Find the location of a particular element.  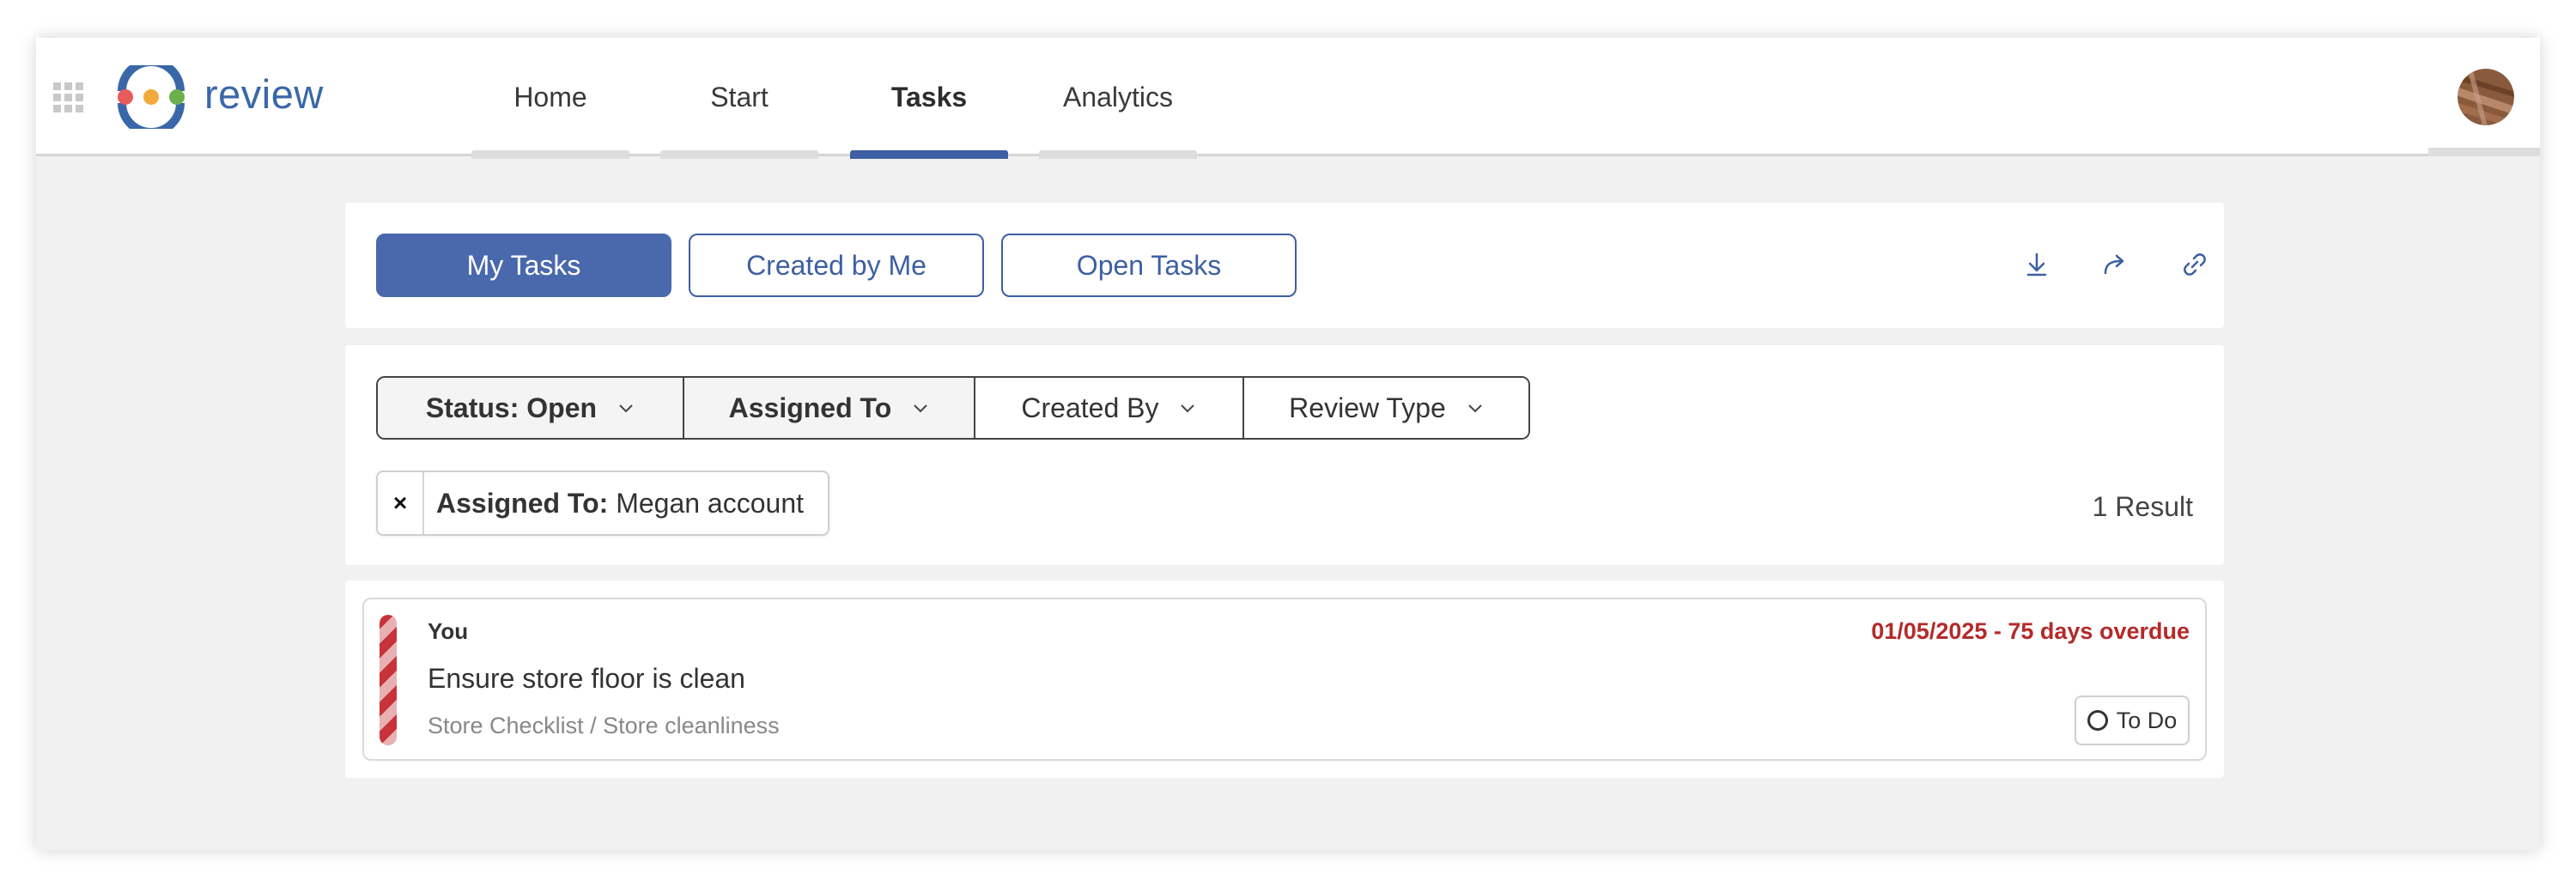

task-due-date: 01/05/2025 - 75 days overdue is located at coordinates (2031, 631).